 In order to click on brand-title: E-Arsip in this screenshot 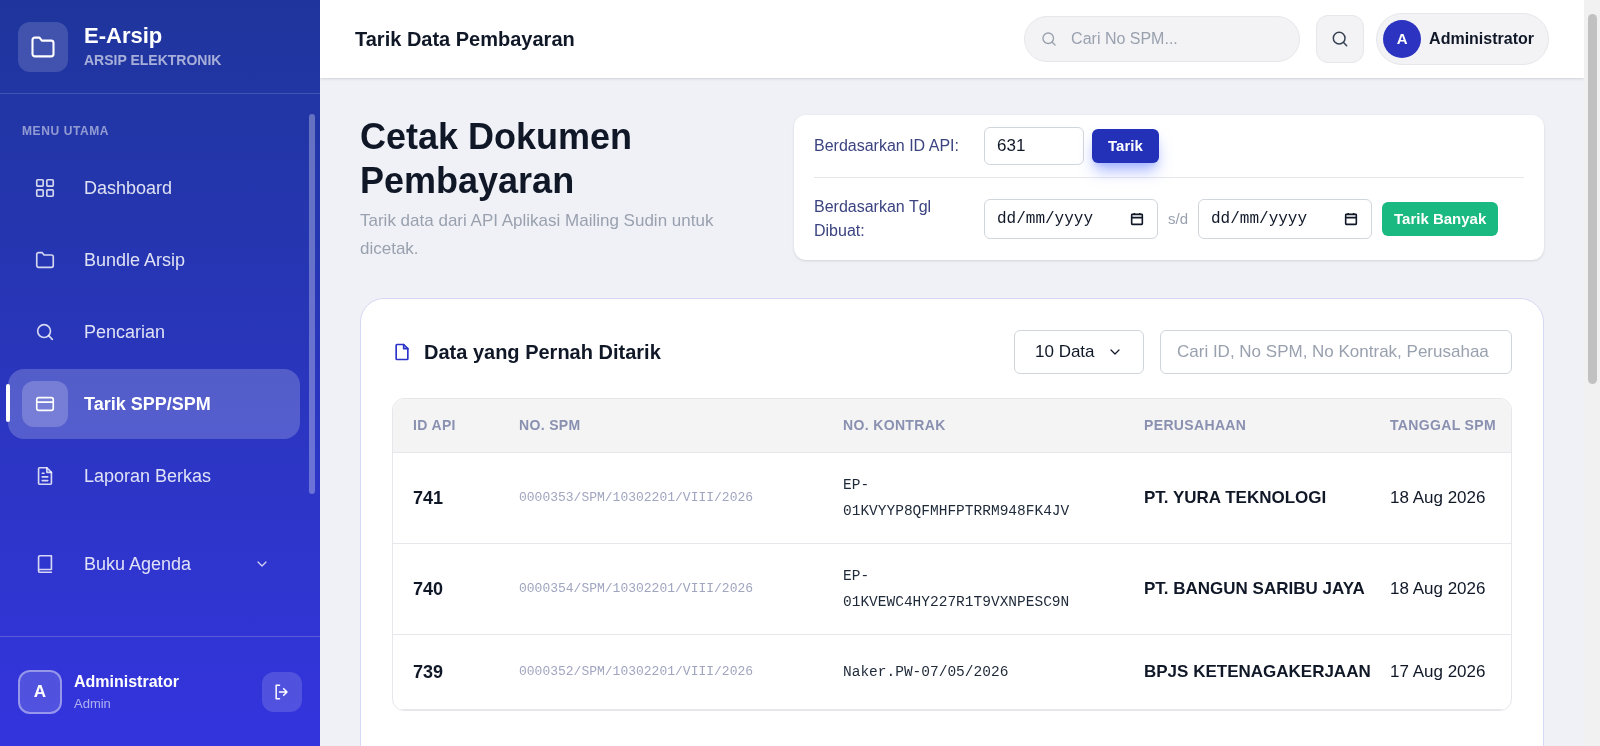, I will do `click(124, 36)`.